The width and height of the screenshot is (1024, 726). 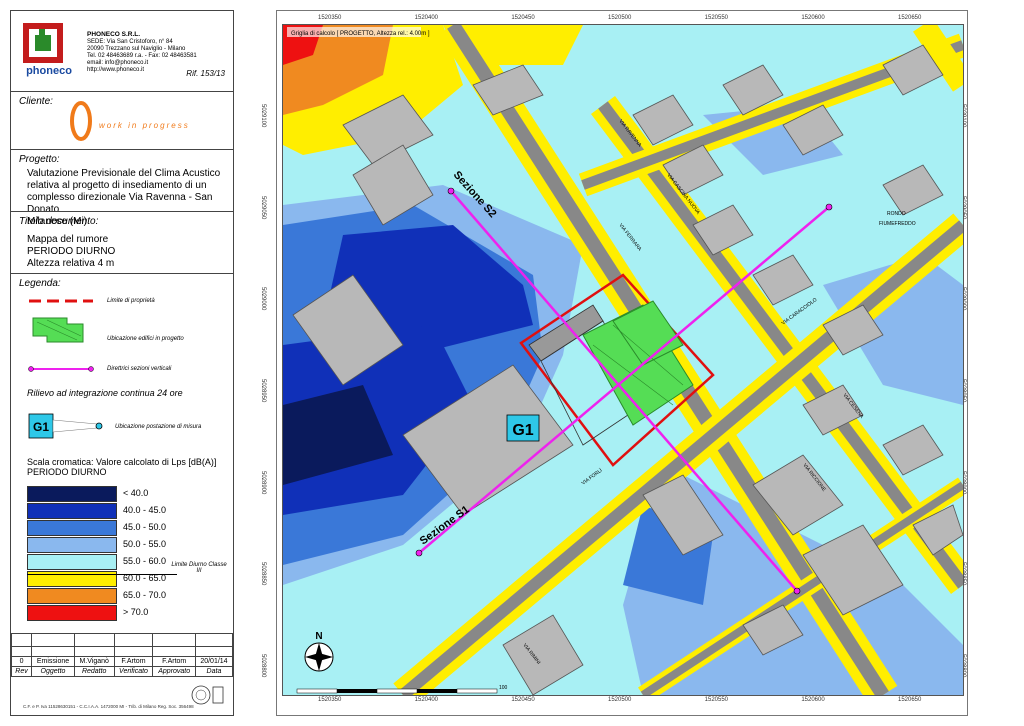 I want to click on station-code: G1, so click(x=41, y=427).